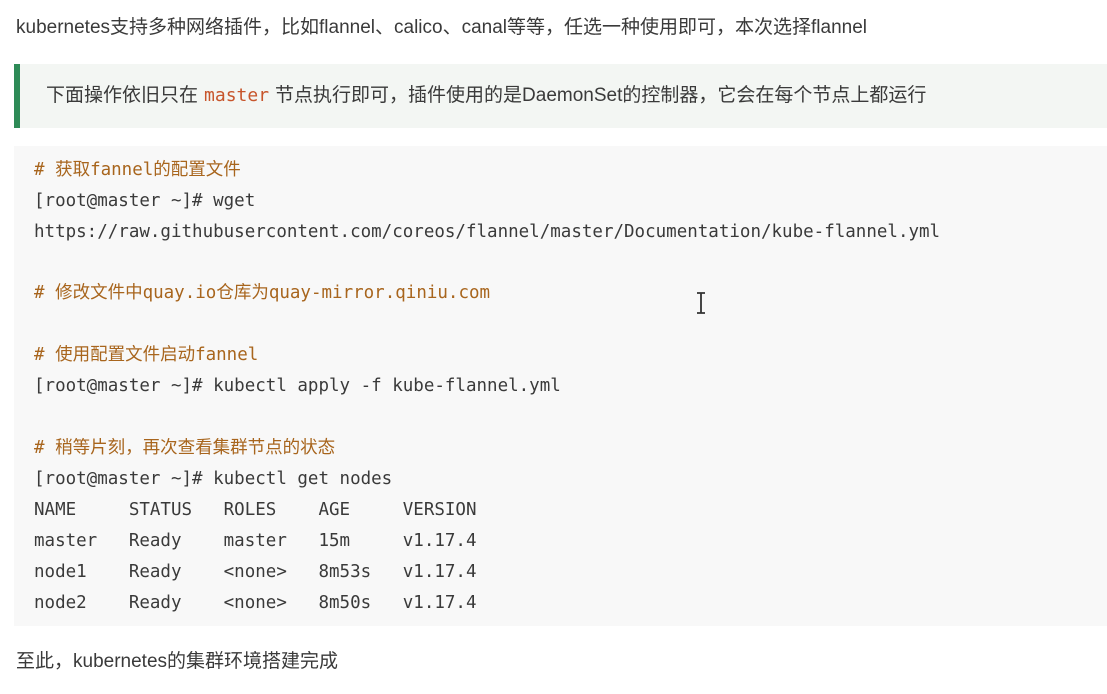 The image size is (1107, 694). What do you see at coordinates (122, 95) in the screenshot?
I see `note-text-before: 下面操作依旧只在` at bounding box center [122, 95].